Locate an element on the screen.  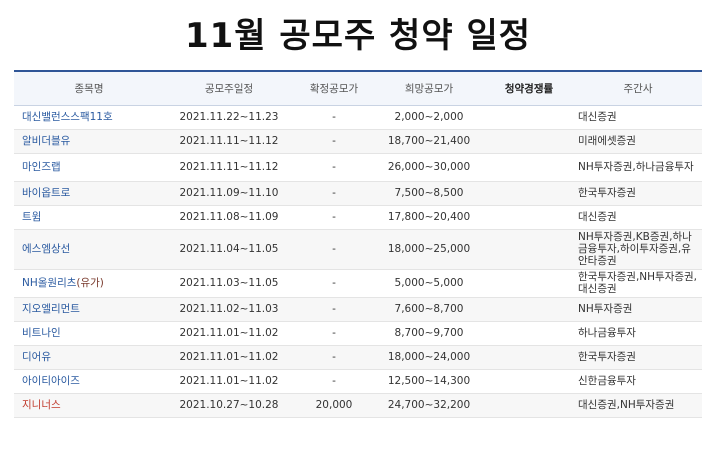
underwriter-cell: 미래에셋증권 is located at coordinates (638, 141).